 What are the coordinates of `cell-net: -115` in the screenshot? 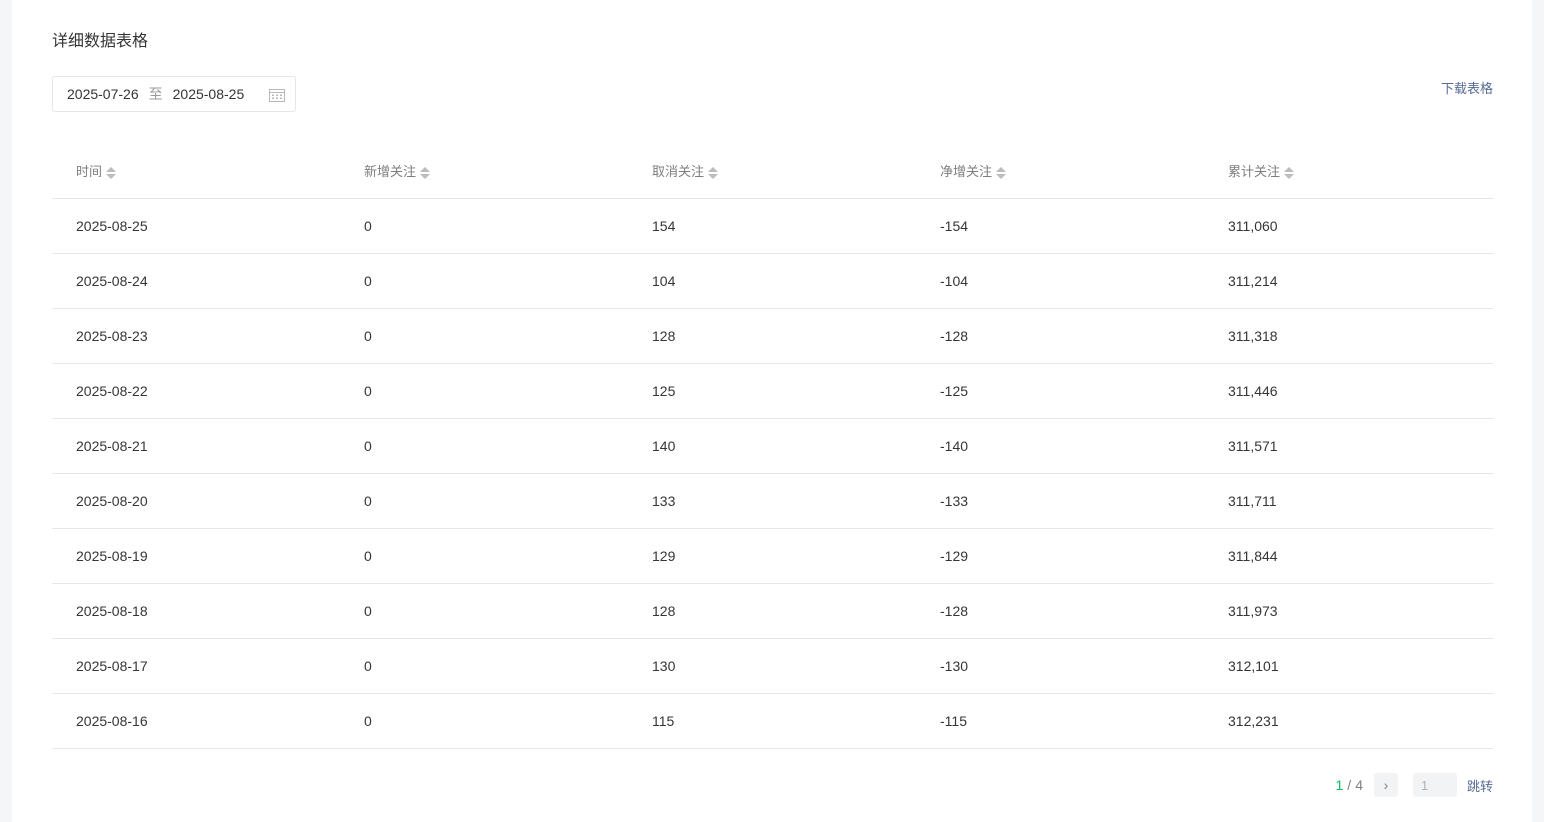 It's located at (1060, 721).